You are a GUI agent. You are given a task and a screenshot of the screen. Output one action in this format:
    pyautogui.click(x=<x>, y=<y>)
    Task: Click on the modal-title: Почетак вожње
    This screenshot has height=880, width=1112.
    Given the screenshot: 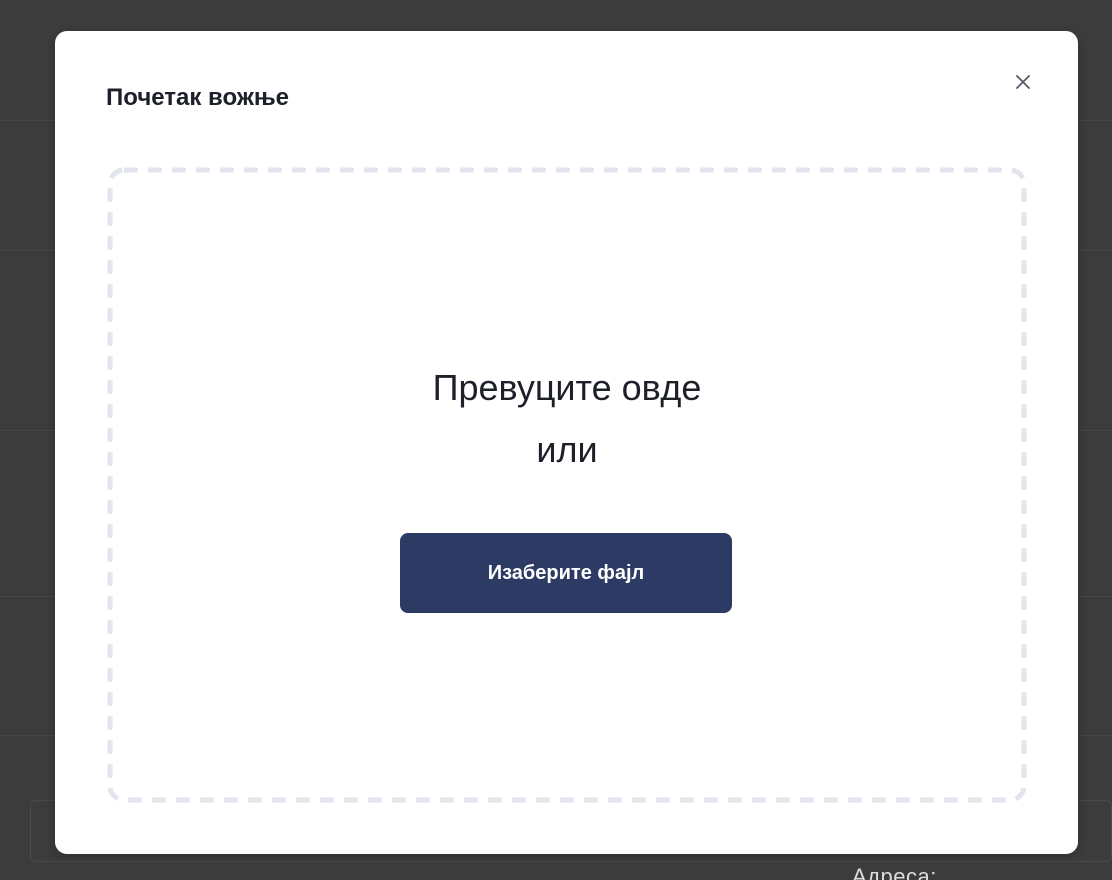 What is the action you would take?
    pyautogui.click(x=197, y=97)
    